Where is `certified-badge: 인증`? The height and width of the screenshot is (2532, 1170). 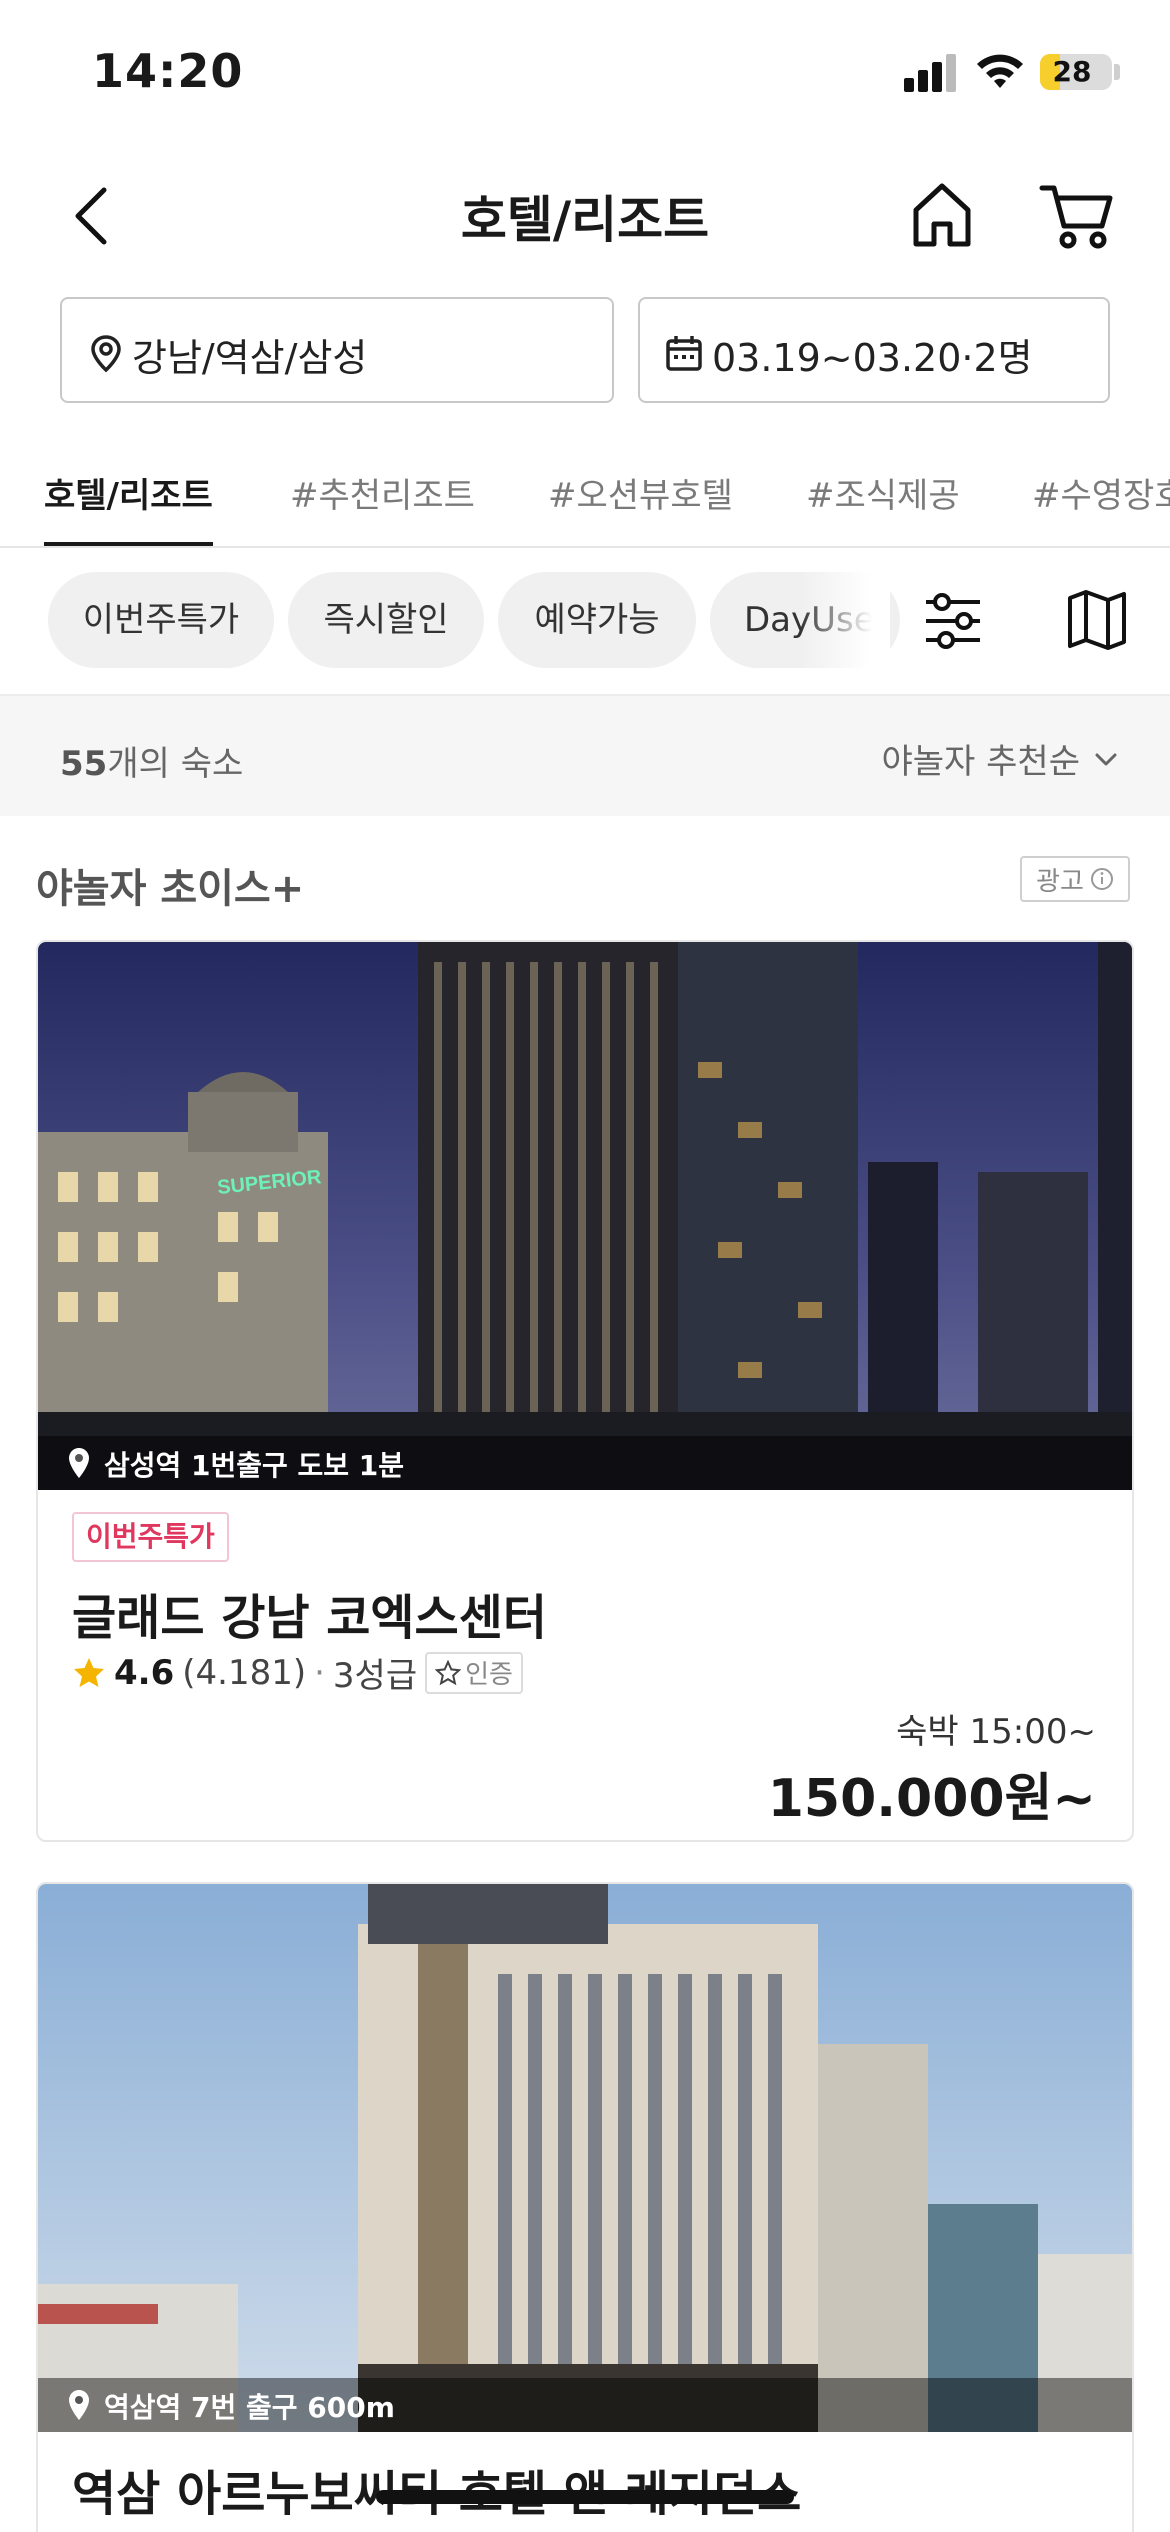
certified-badge: 인증 is located at coordinates (474, 1672).